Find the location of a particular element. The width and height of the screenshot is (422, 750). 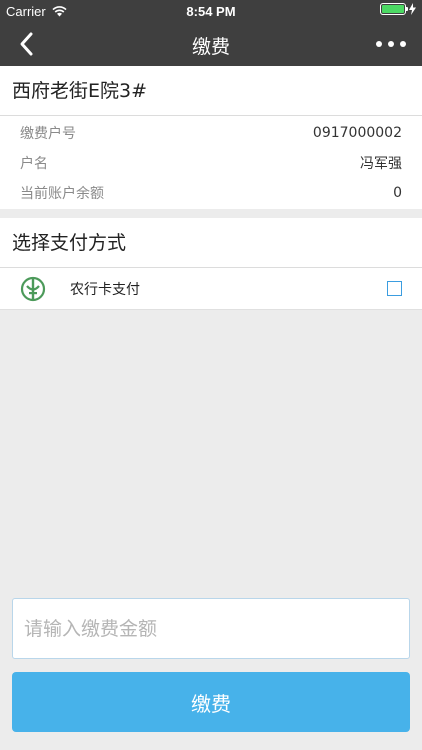

agricultural-bank-logo-icon is located at coordinates (33, 288).